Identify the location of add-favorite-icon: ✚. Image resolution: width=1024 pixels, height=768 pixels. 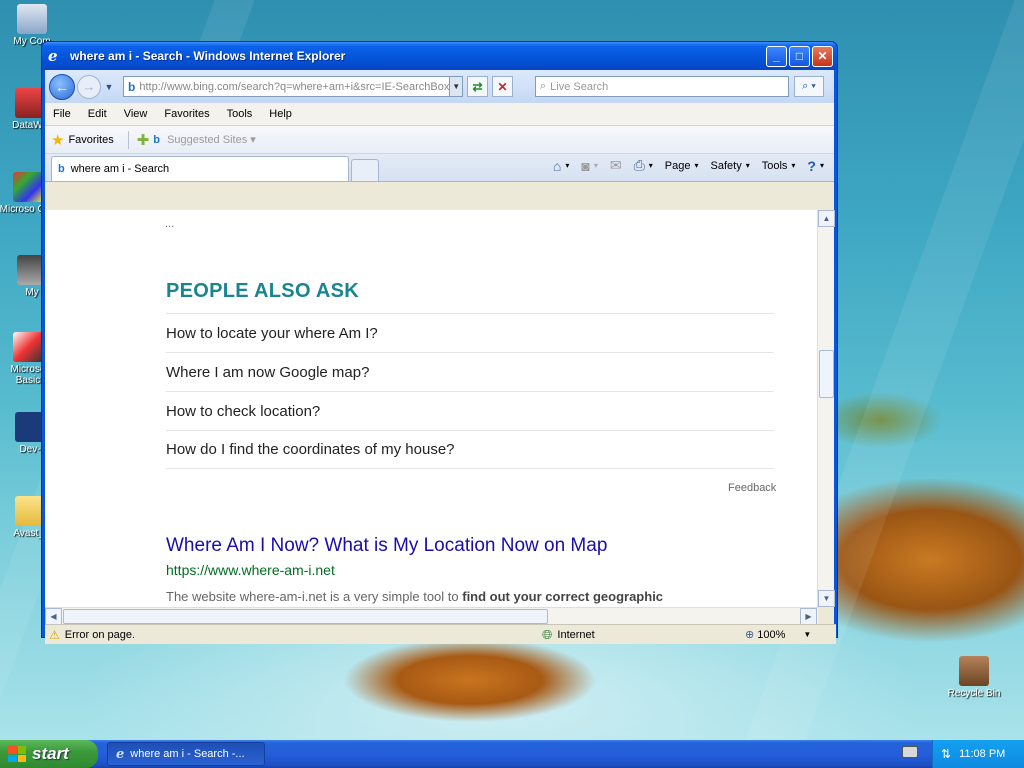
(143, 140).